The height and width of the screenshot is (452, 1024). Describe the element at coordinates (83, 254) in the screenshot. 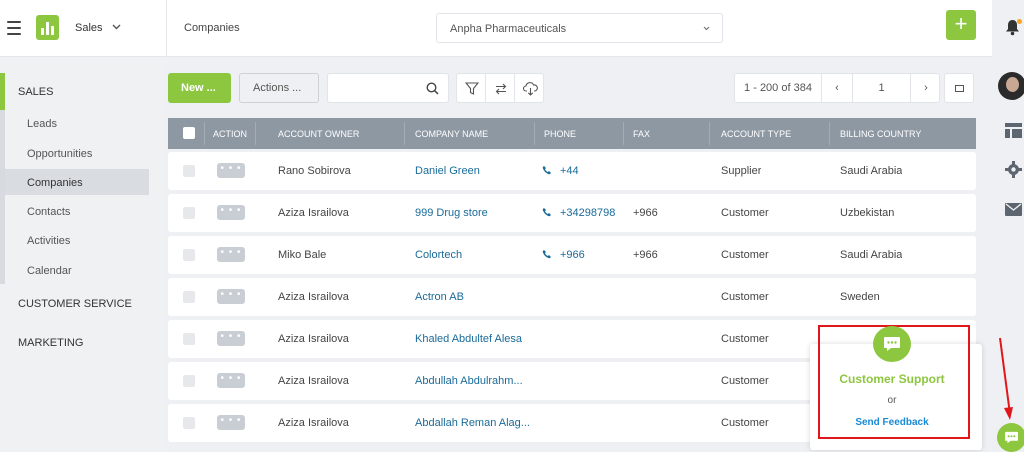

I see `sidebar` at that location.